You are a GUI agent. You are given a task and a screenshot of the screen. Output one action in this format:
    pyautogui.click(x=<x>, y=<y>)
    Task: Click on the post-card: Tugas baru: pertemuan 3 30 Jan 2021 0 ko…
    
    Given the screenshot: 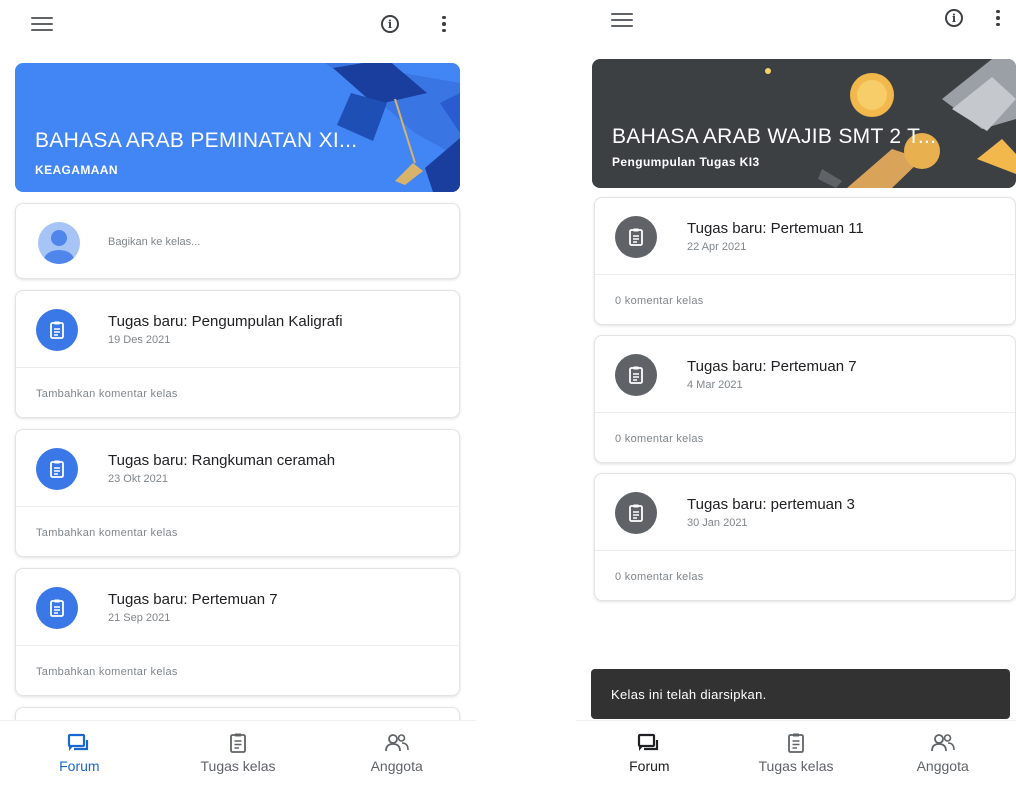 What is the action you would take?
    pyautogui.click(x=805, y=537)
    